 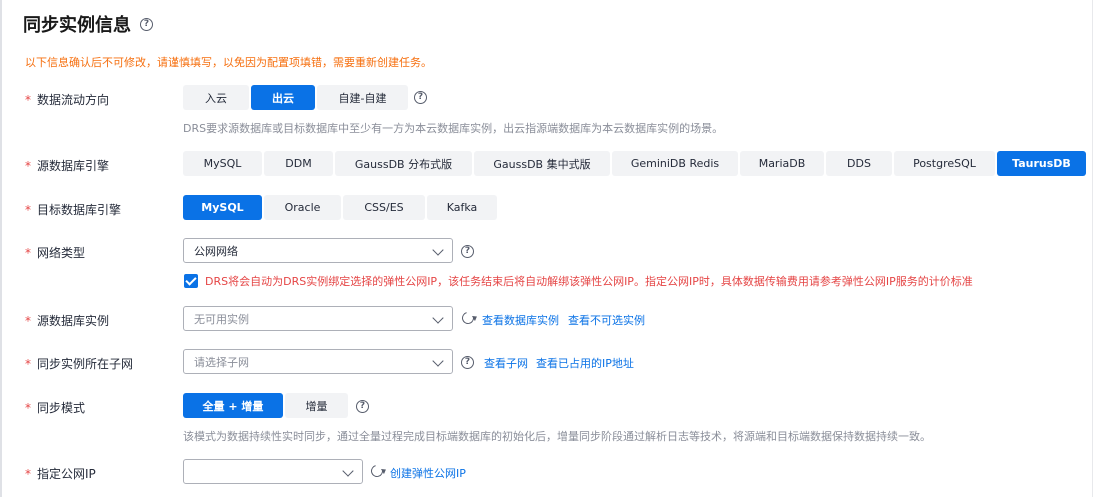 What do you see at coordinates (146, 24) in the screenshot?
I see `title-help-icon: ?` at bounding box center [146, 24].